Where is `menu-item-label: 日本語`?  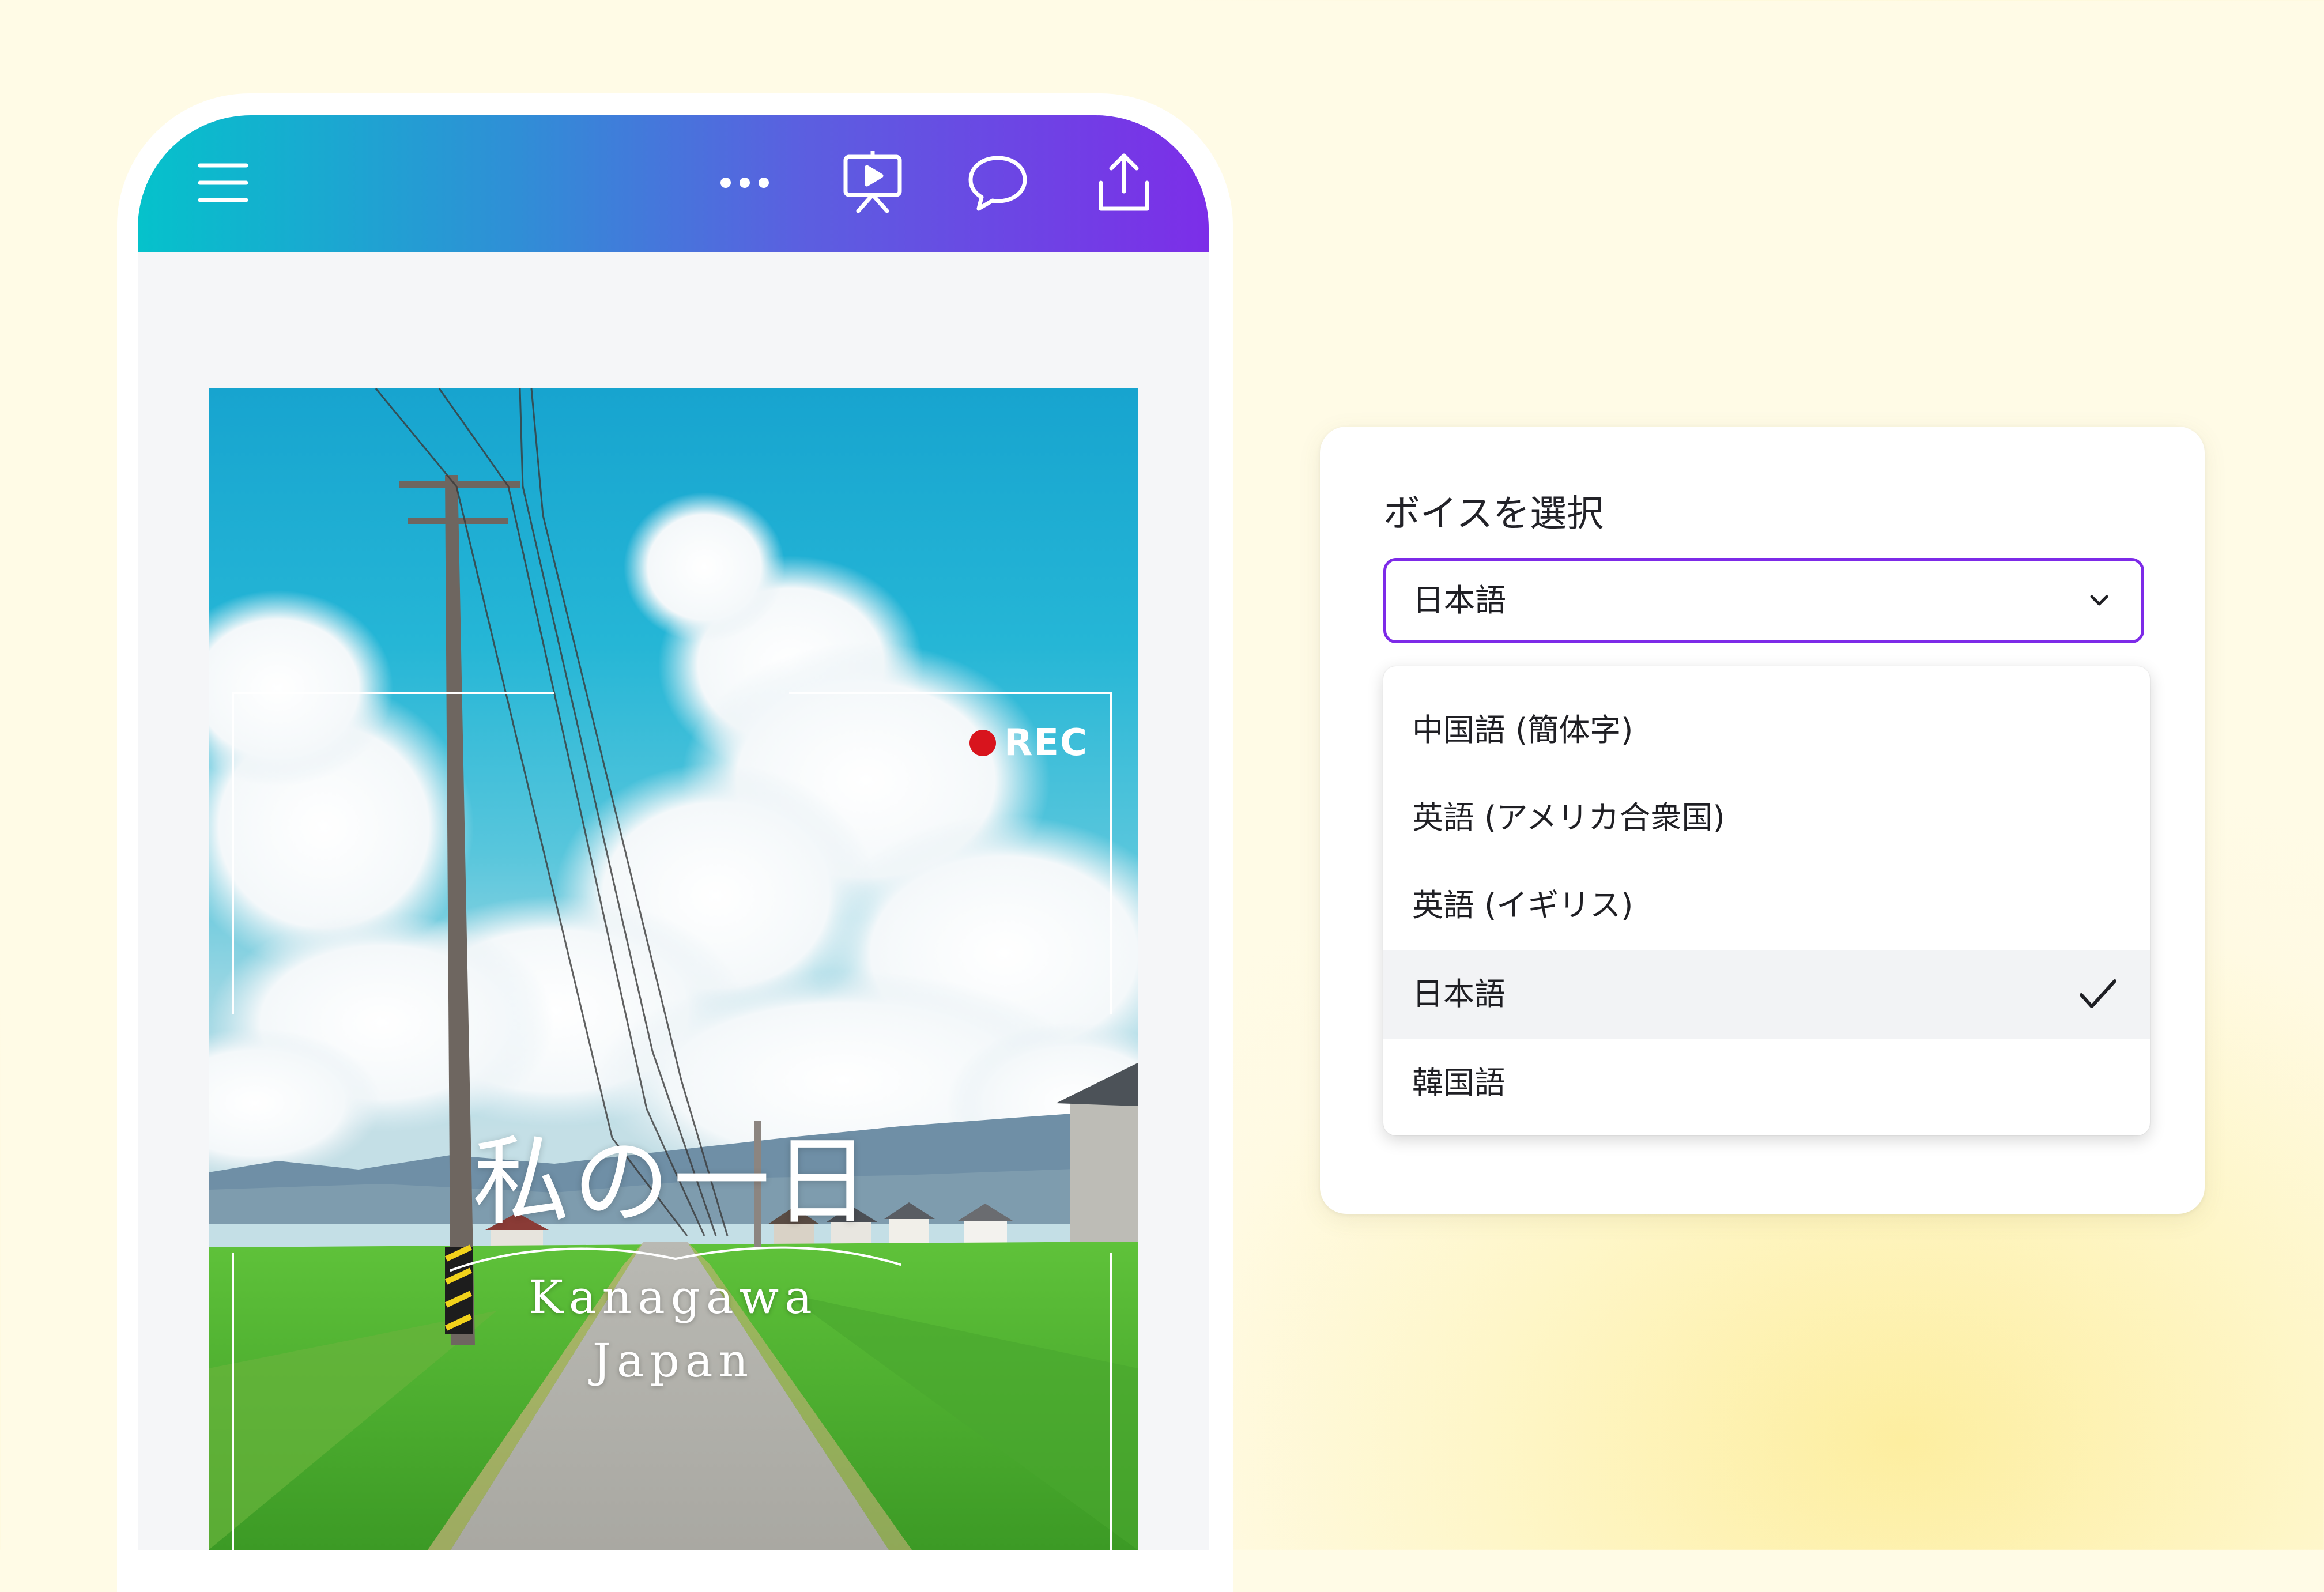 menu-item-label: 日本語 is located at coordinates (1459, 994).